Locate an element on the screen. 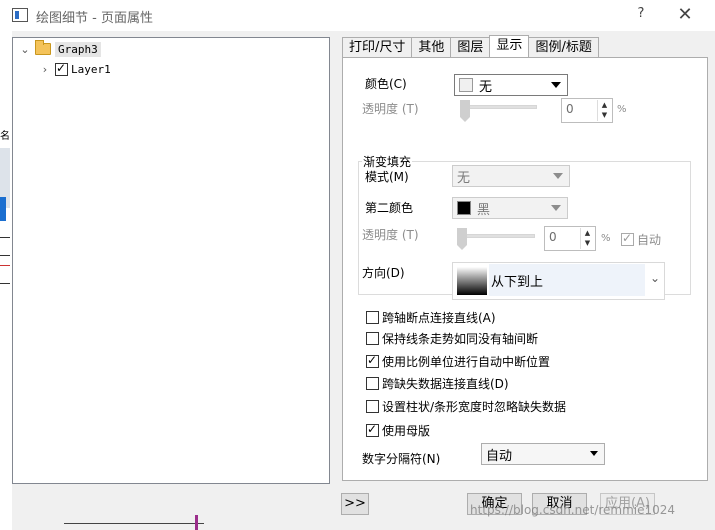 The image size is (715, 530). gradient-transparency-track is located at coordinates (496, 236).